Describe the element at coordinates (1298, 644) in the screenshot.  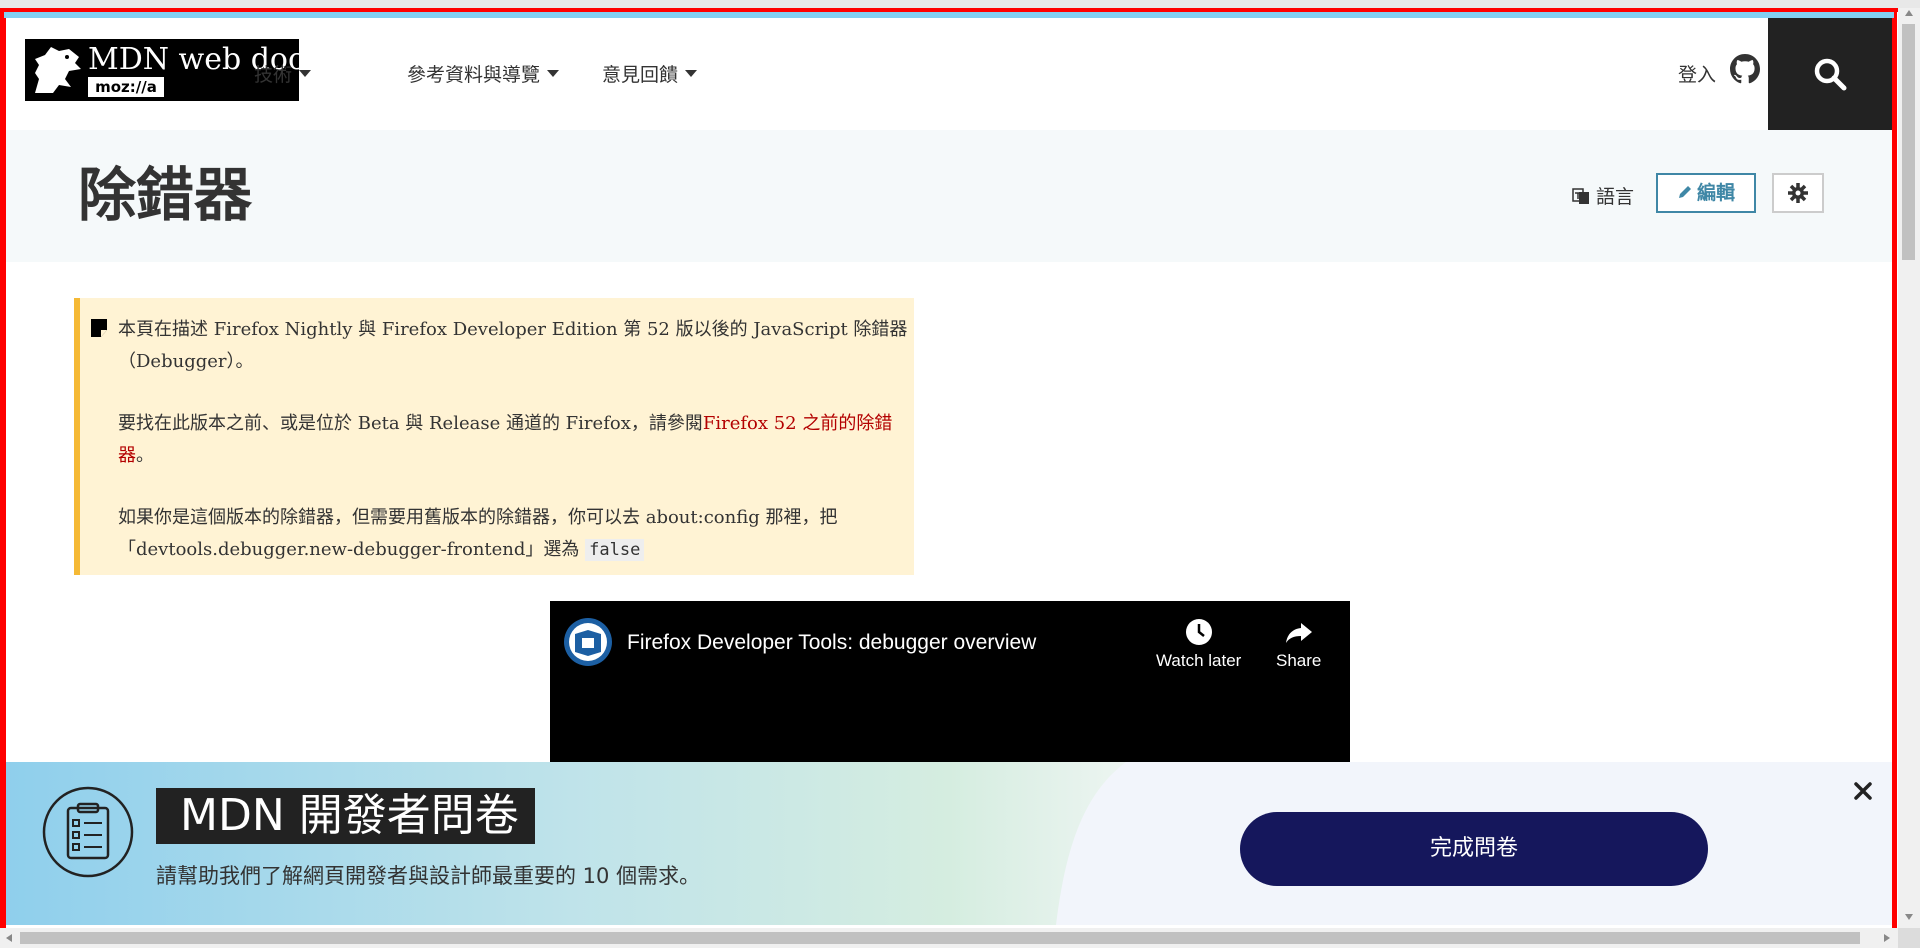
I see `share-button: Share` at that location.